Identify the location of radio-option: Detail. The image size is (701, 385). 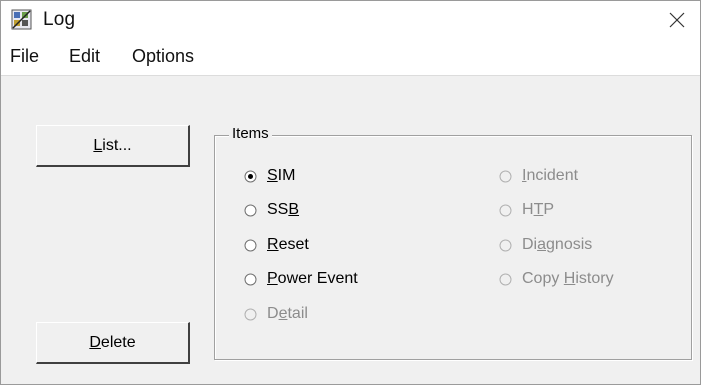
(276, 314).